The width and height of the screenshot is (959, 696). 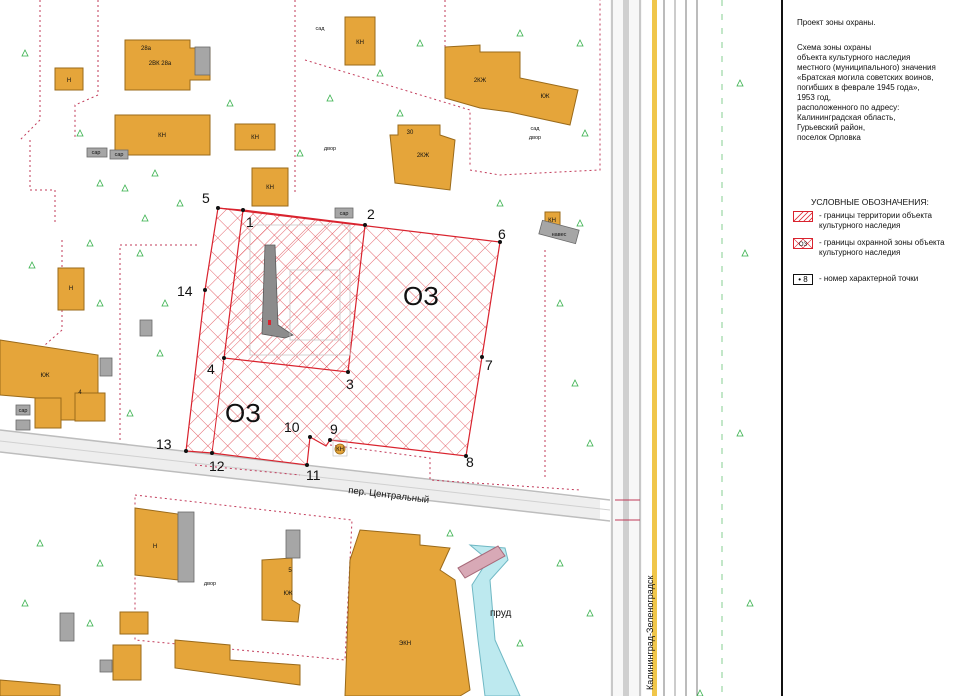 I want to click on legend-desc-line: расположенного по адресу:, so click(x=848, y=107).